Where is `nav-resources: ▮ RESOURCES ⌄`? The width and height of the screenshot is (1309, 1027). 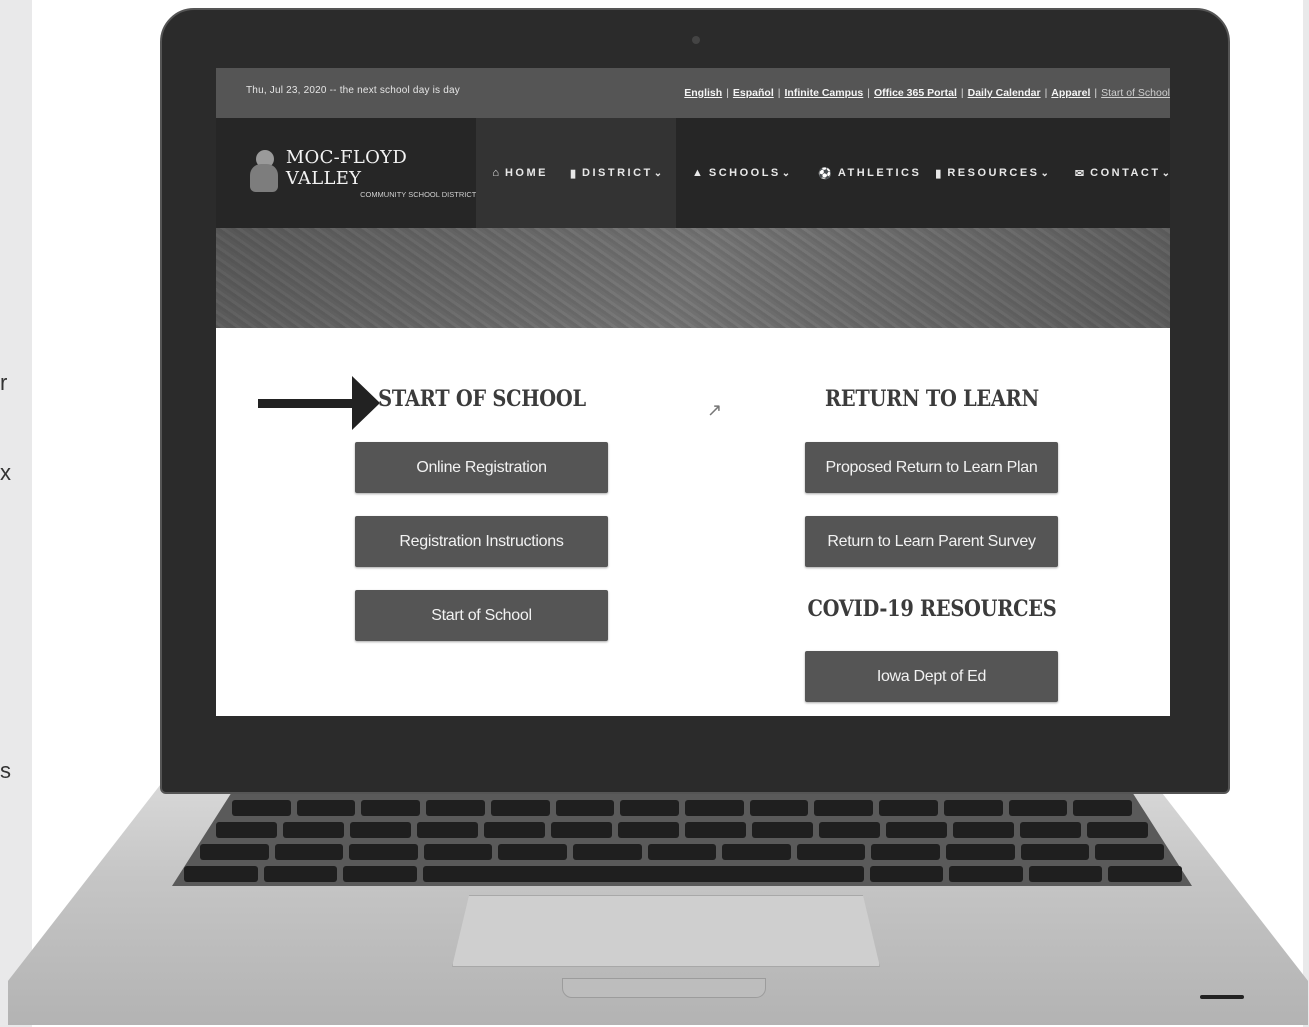
nav-resources: ▮ RESOURCES ⌄ is located at coordinates (992, 173).